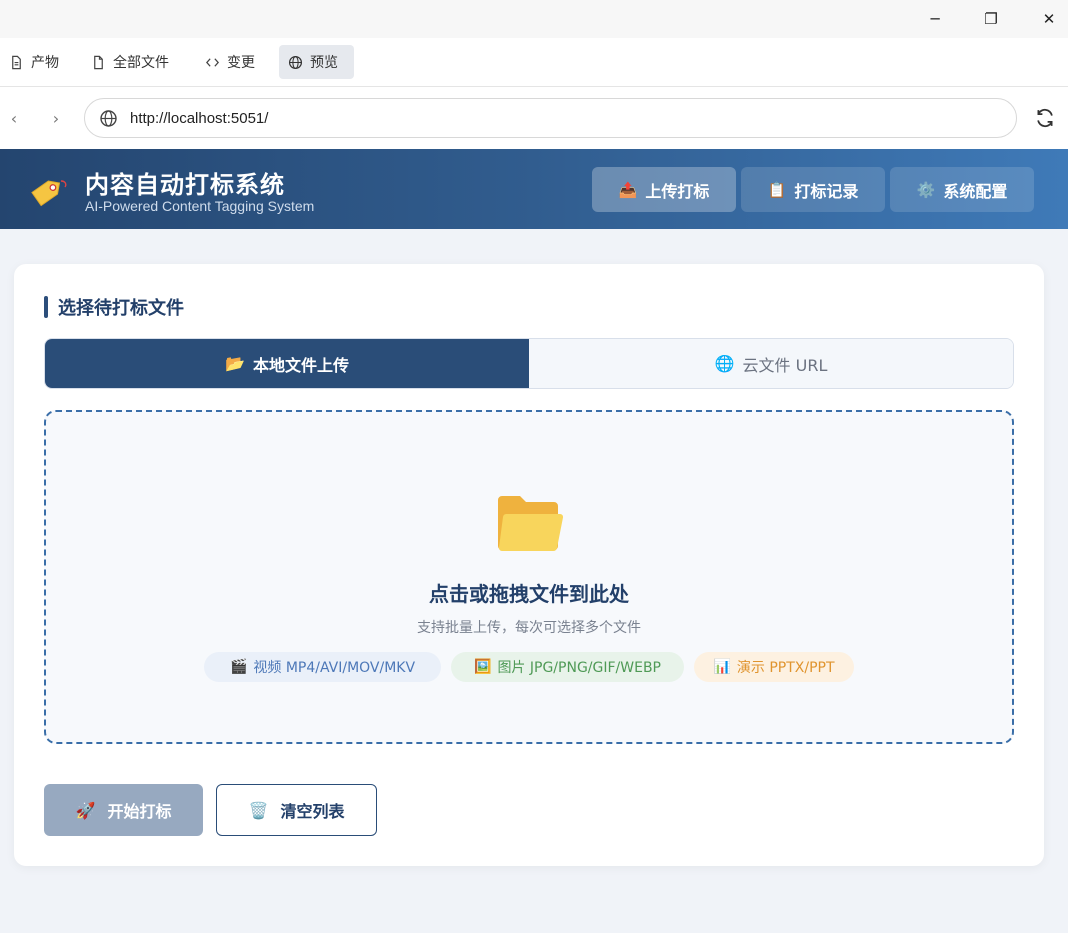  I want to click on nav-label: 系统配置, so click(975, 191).